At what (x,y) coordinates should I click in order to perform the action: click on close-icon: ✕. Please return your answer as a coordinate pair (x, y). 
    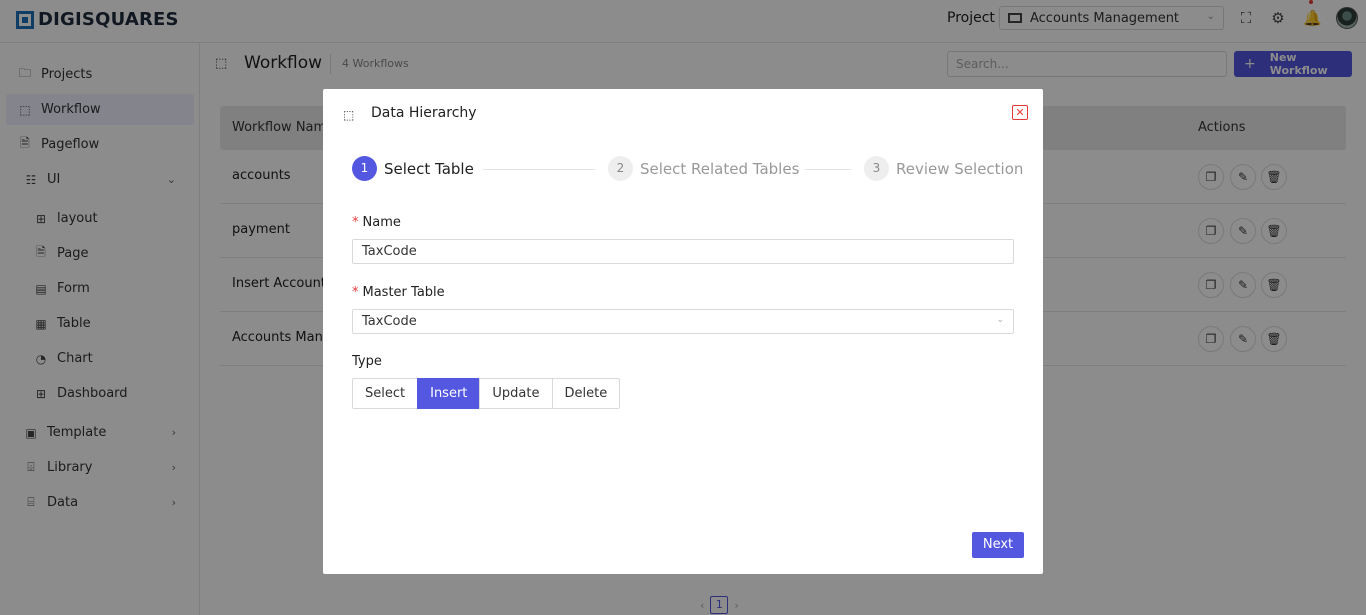
    Looking at the image, I should click on (1020, 112).